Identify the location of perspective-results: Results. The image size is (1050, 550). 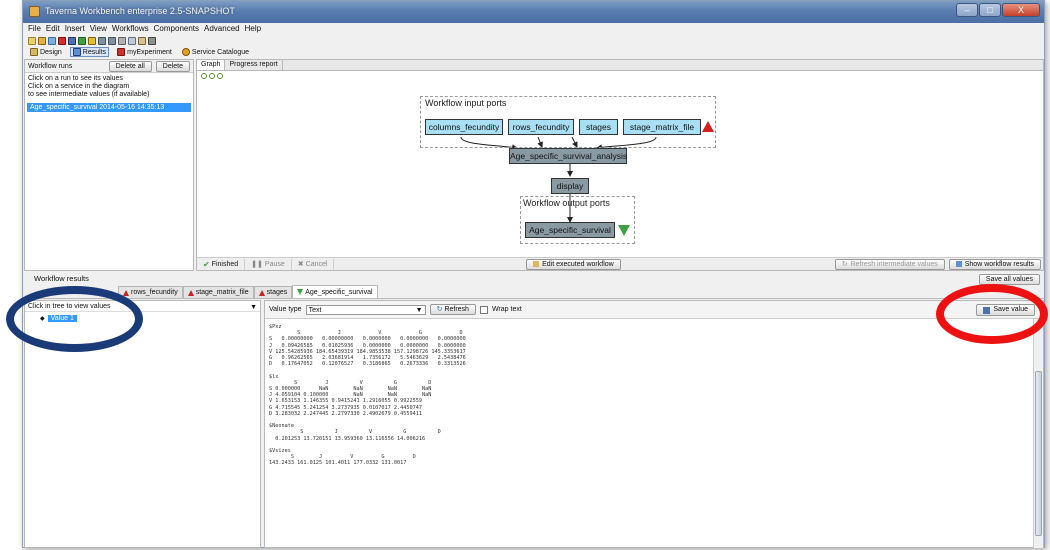
(89, 52).